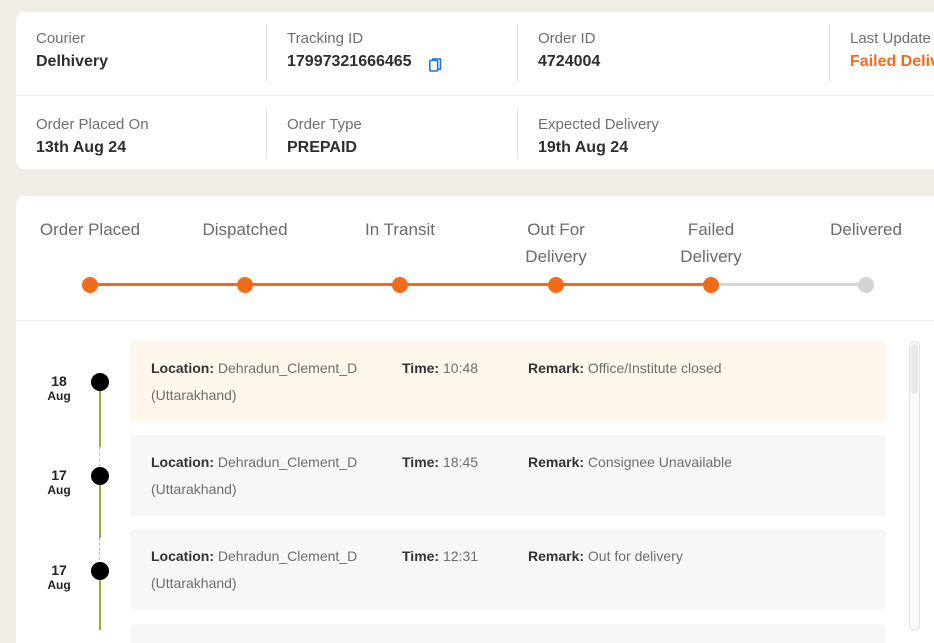 Image resolution: width=934 pixels, height=643 pixels. I want to click on event-time: Time: 12:31, so click(440, 556).